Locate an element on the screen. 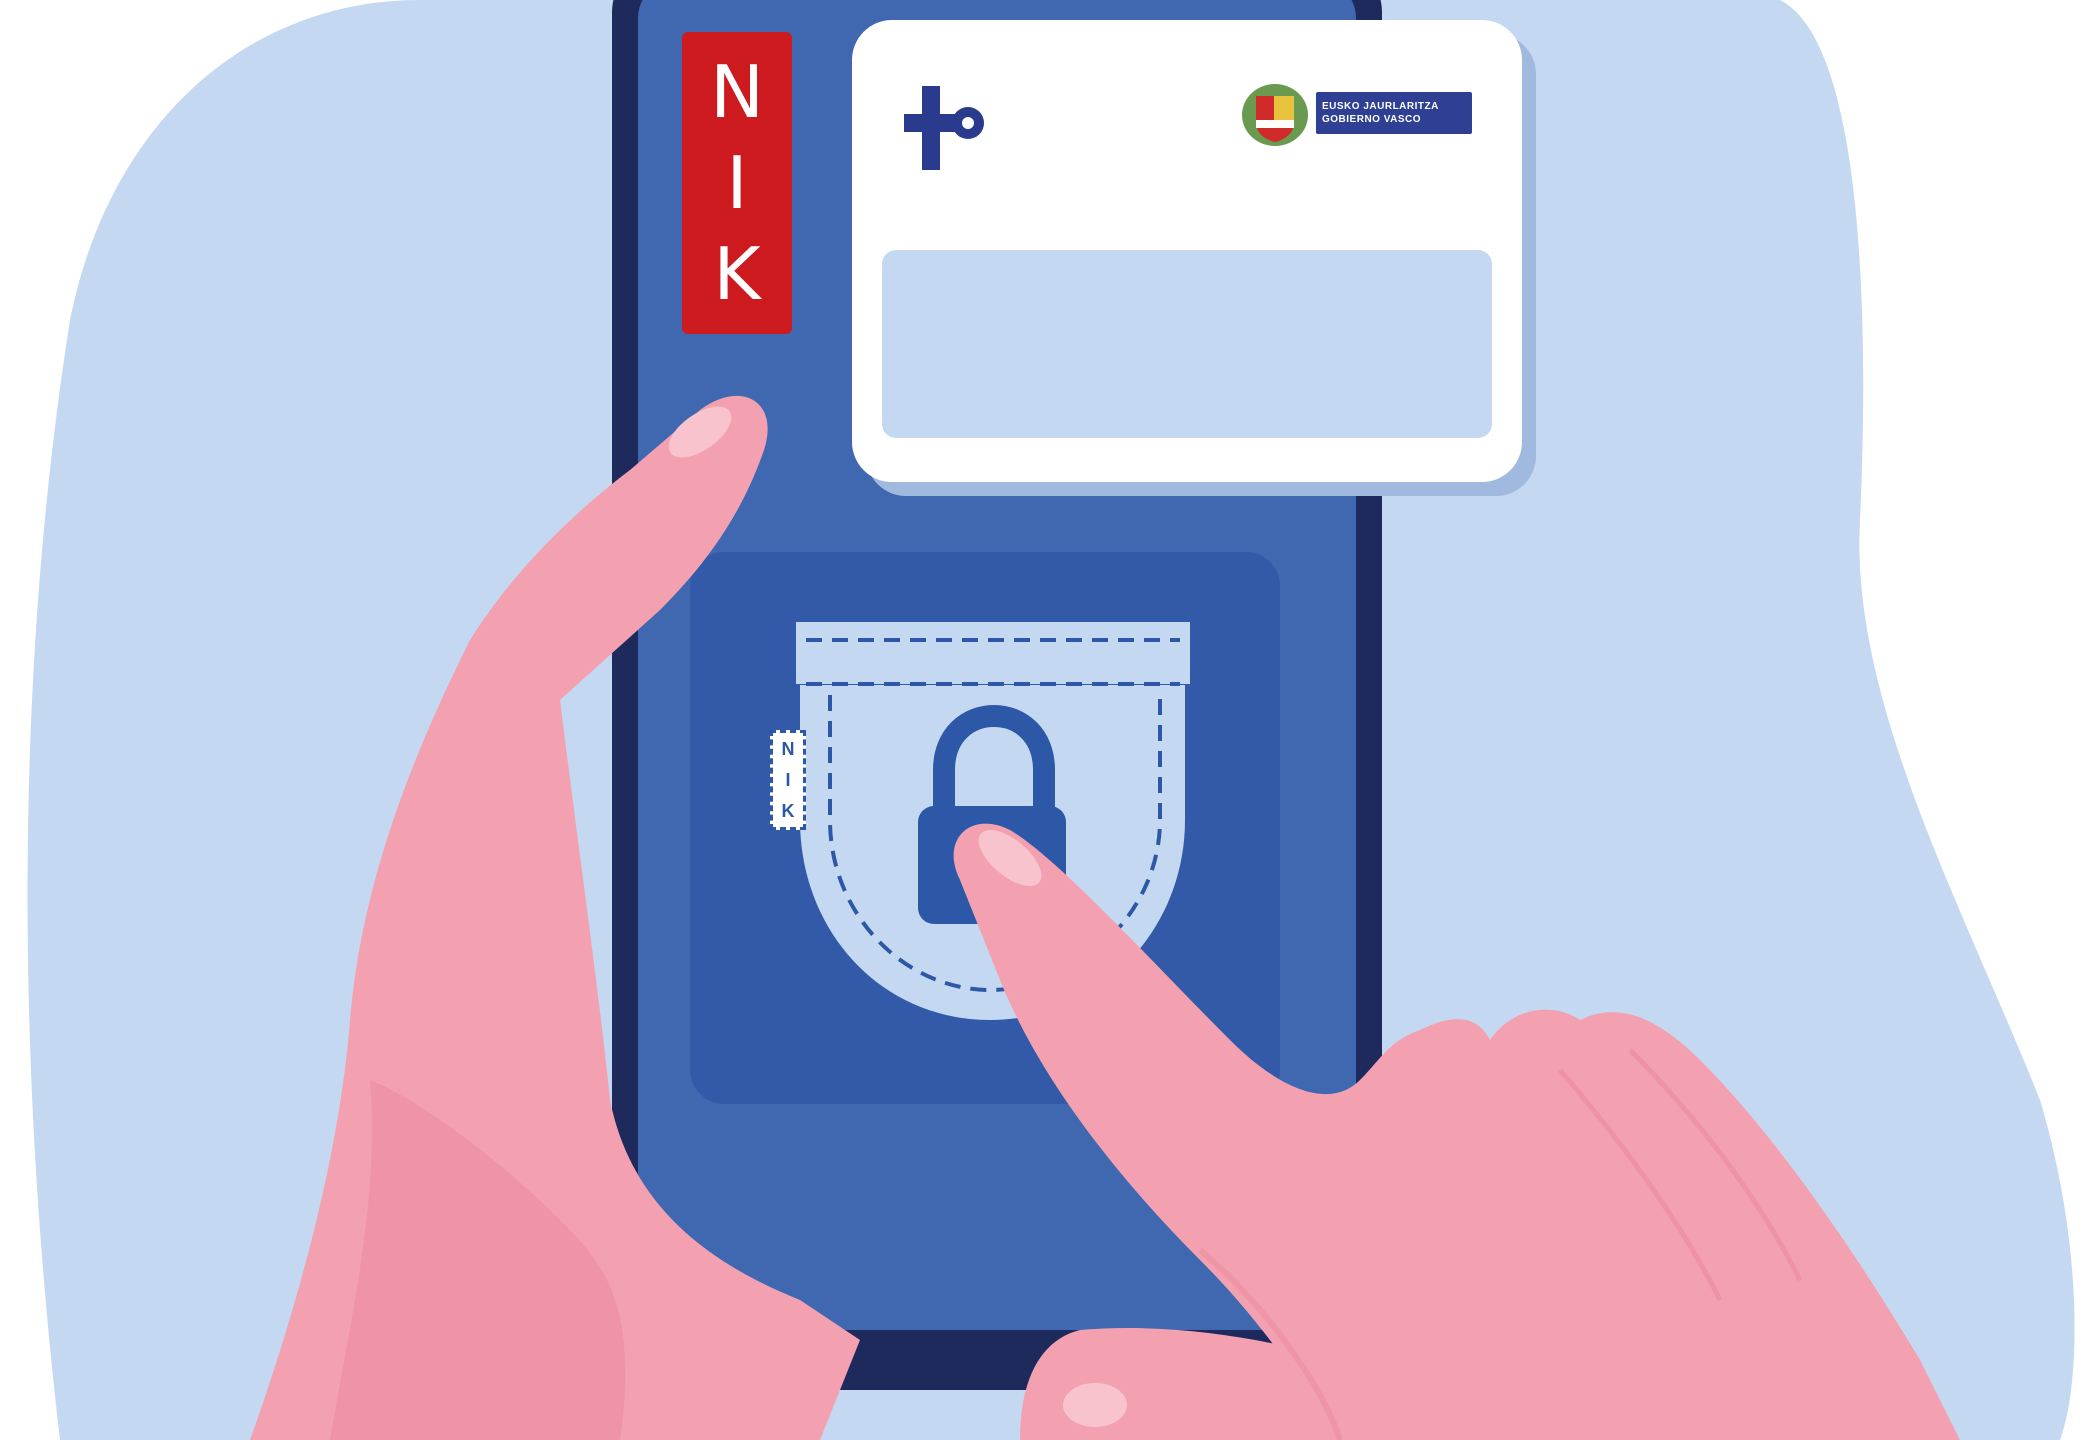  nik-letter-i: I is located at coordinates (737, 182).